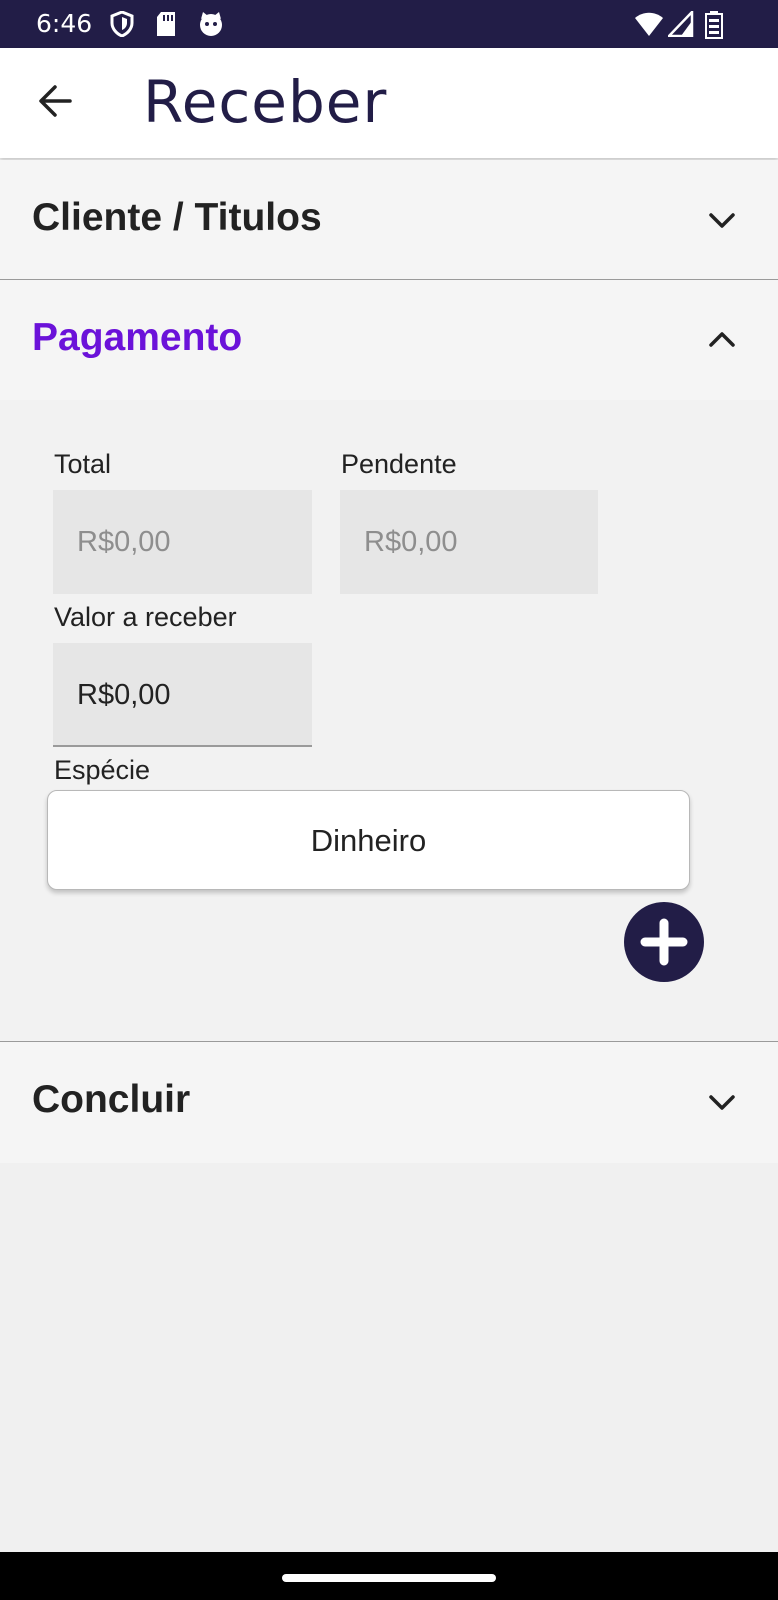 The height and width of the screenshot is (1600, 778). Describe the element at coordinates (137, 337) in the screenshot. I see `section-pagamento-title: Pagamento` at that location.